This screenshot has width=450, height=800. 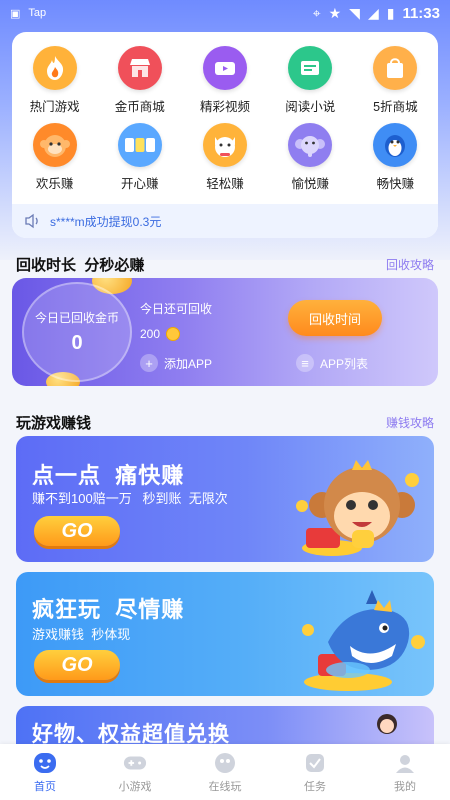 What do you see at coordinates (395, 145) in the screenshot?
I see `penguin-icon` at bounding box center [395, 145].